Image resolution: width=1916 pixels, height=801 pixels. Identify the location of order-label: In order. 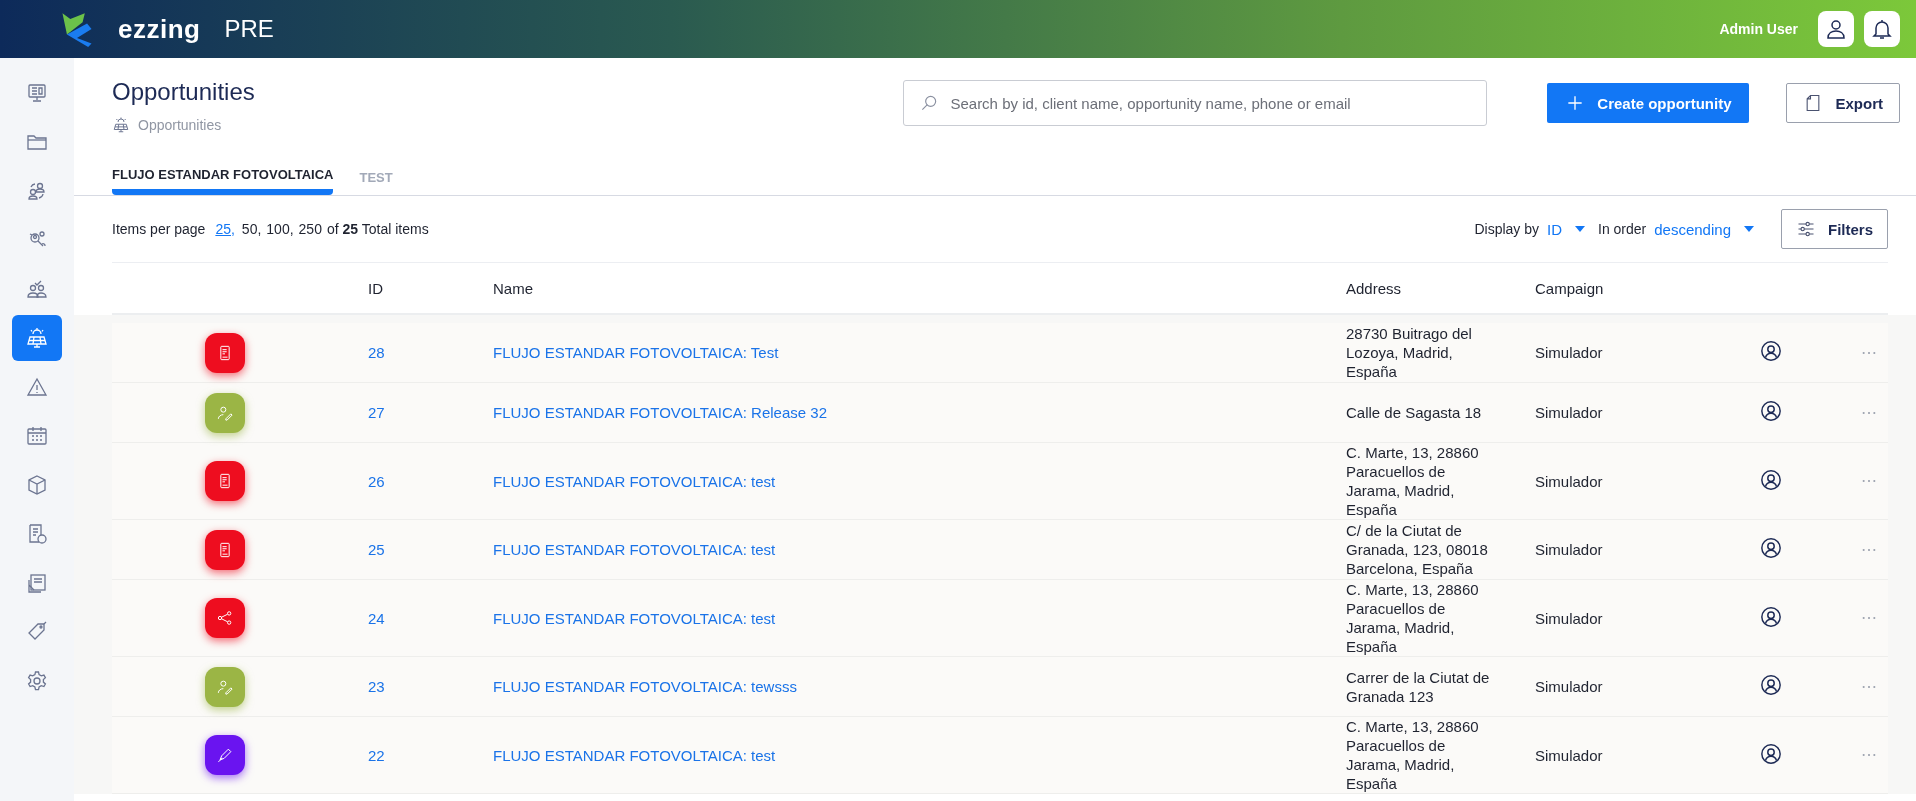
(1622, 229).